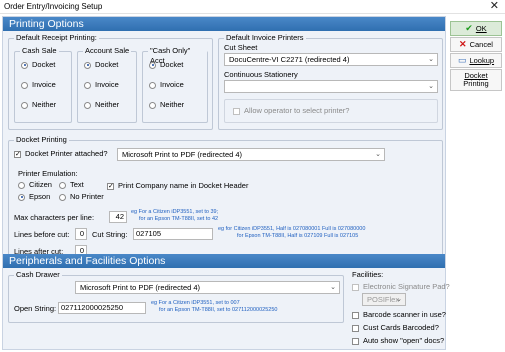  What do you see at coordinates (102, 308) in the screenshot?
I see `open-string-input: 027112000025250` at bounding box center [102, 308].